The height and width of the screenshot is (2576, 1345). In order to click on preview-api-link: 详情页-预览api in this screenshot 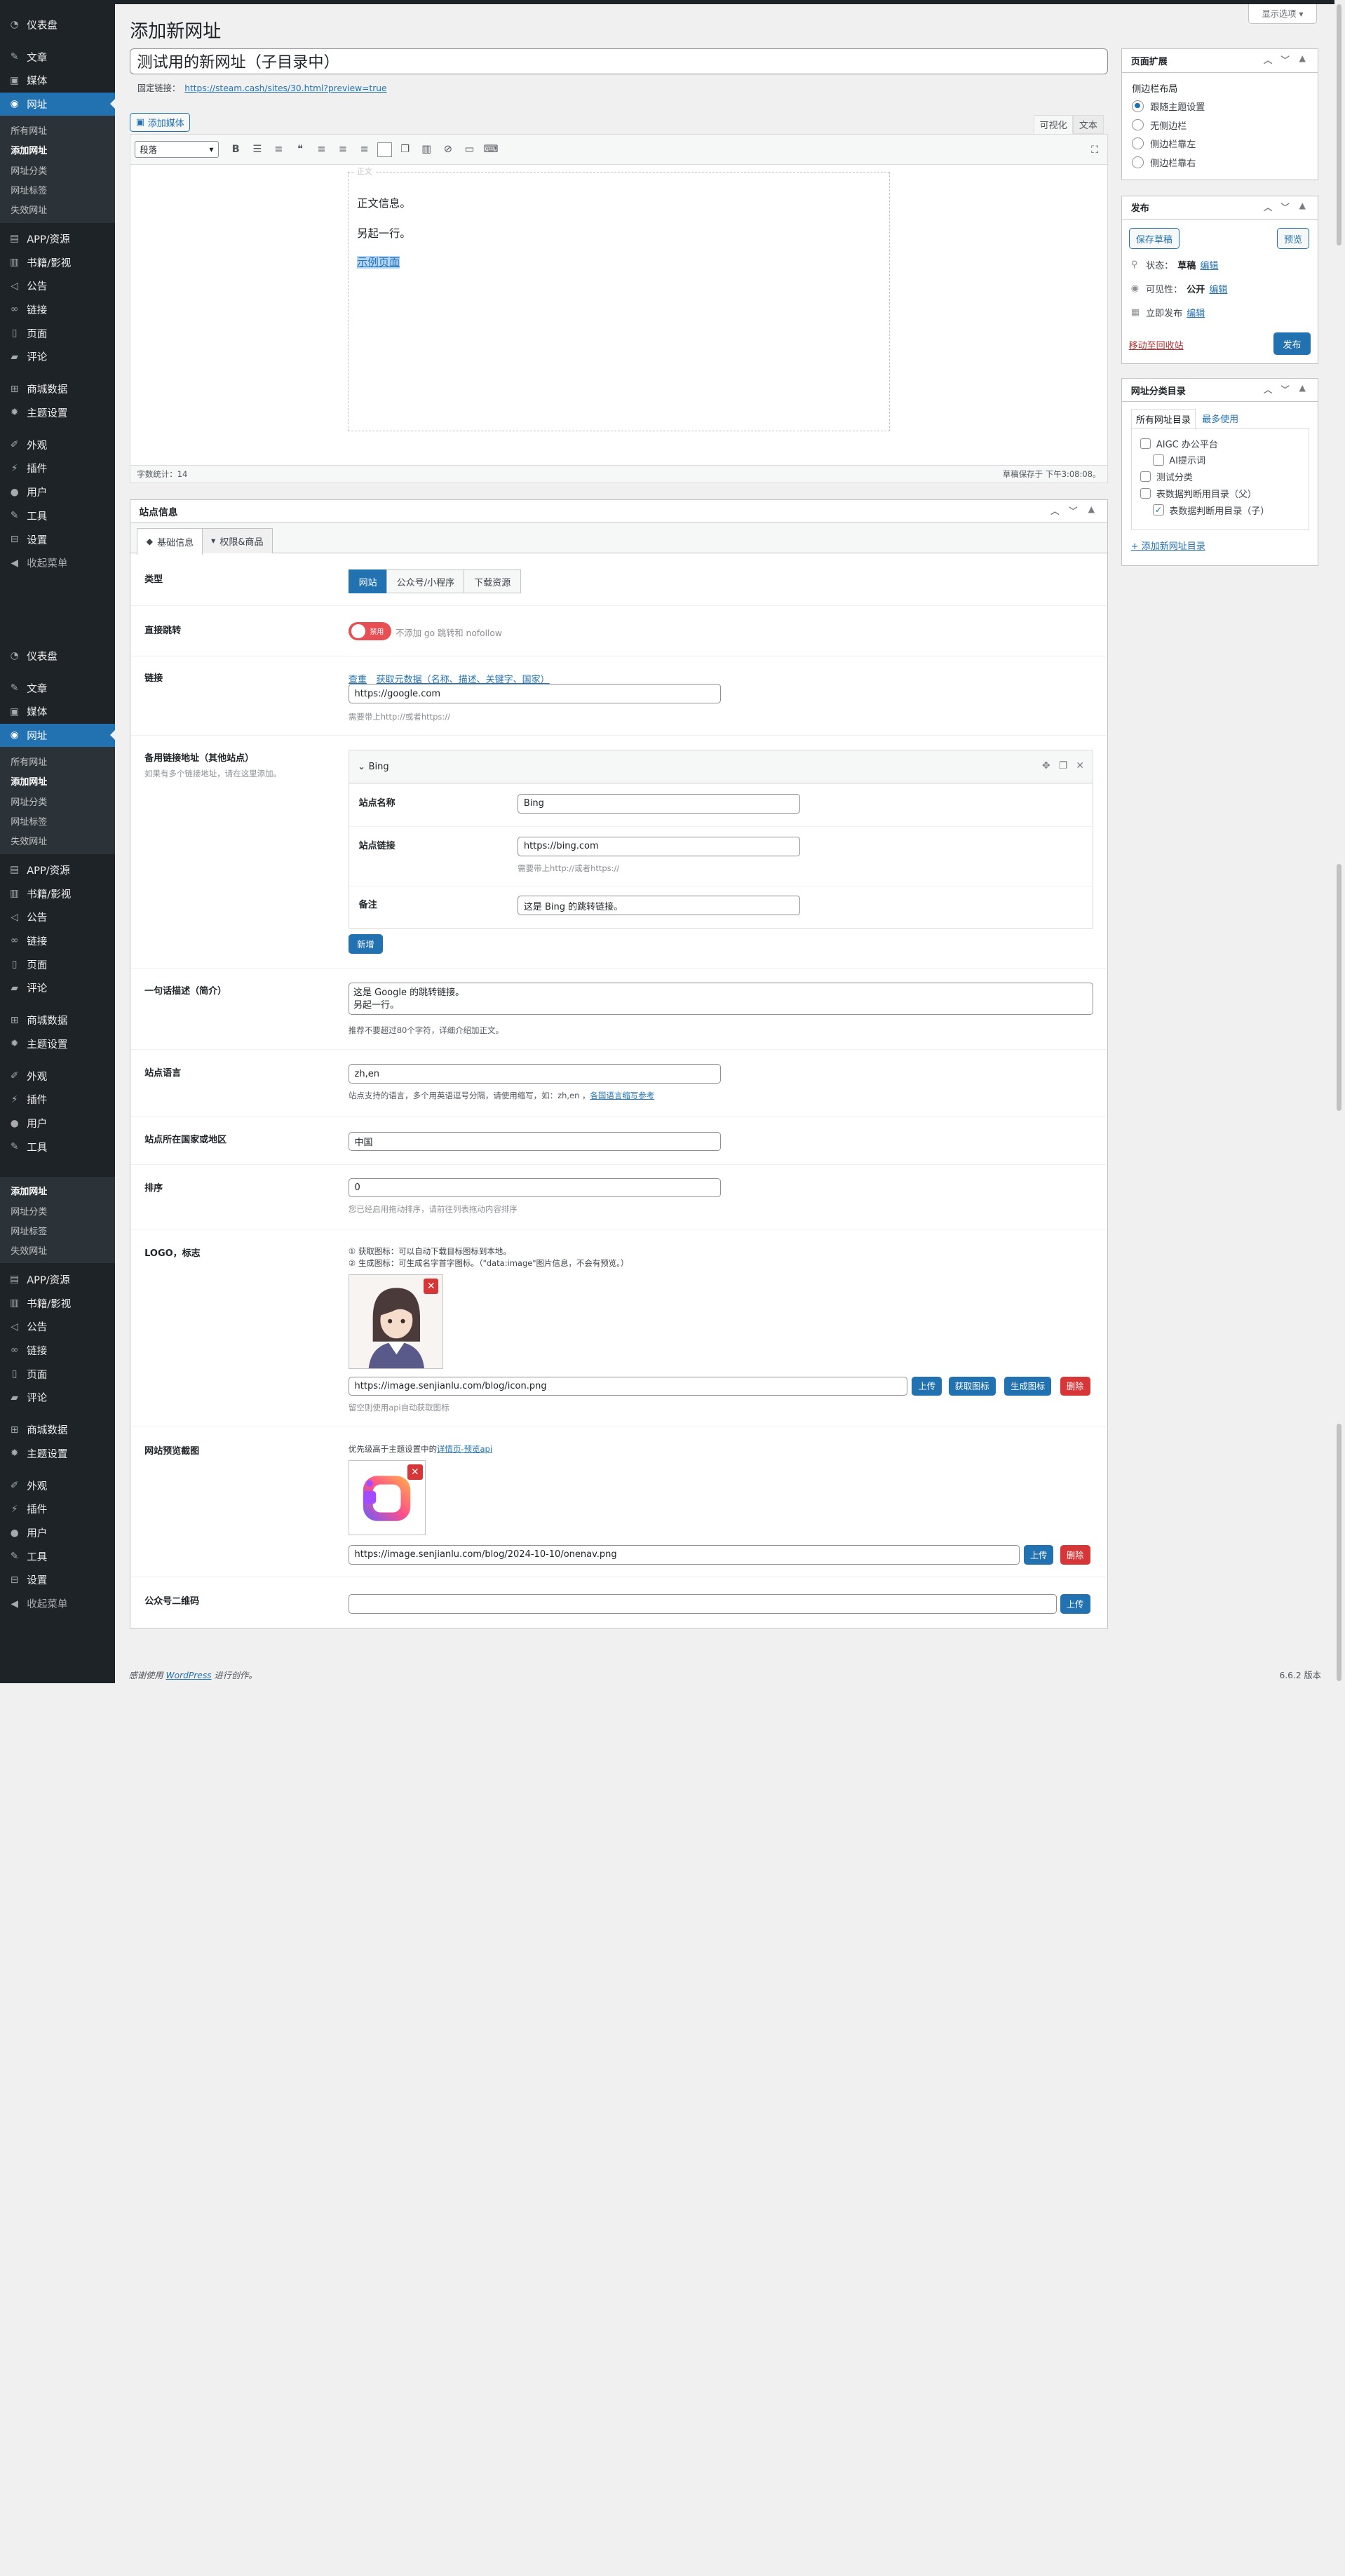, I will do `click(465, 1449)`.